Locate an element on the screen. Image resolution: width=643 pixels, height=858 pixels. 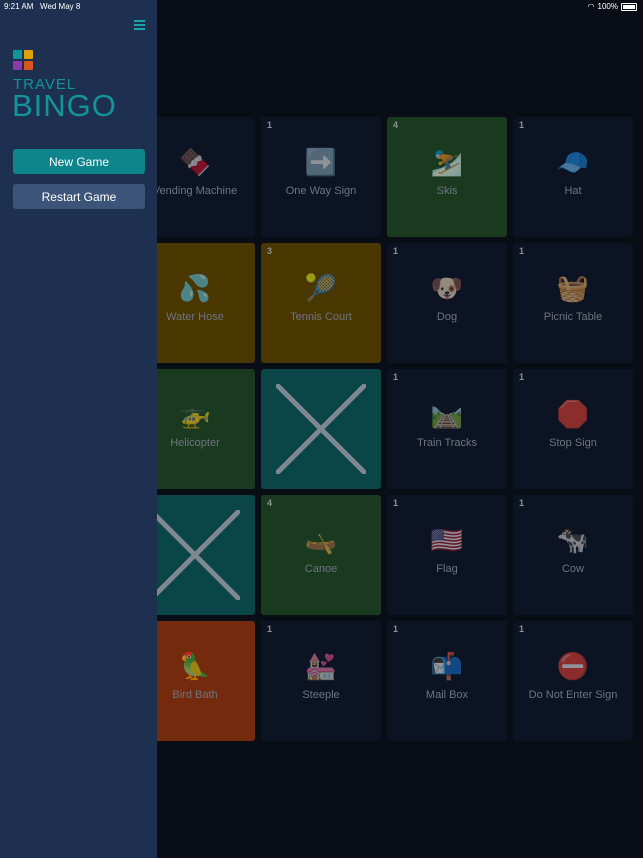
bingo-tile: 4 🛶 Canoe is located at coordinates (321, 555).